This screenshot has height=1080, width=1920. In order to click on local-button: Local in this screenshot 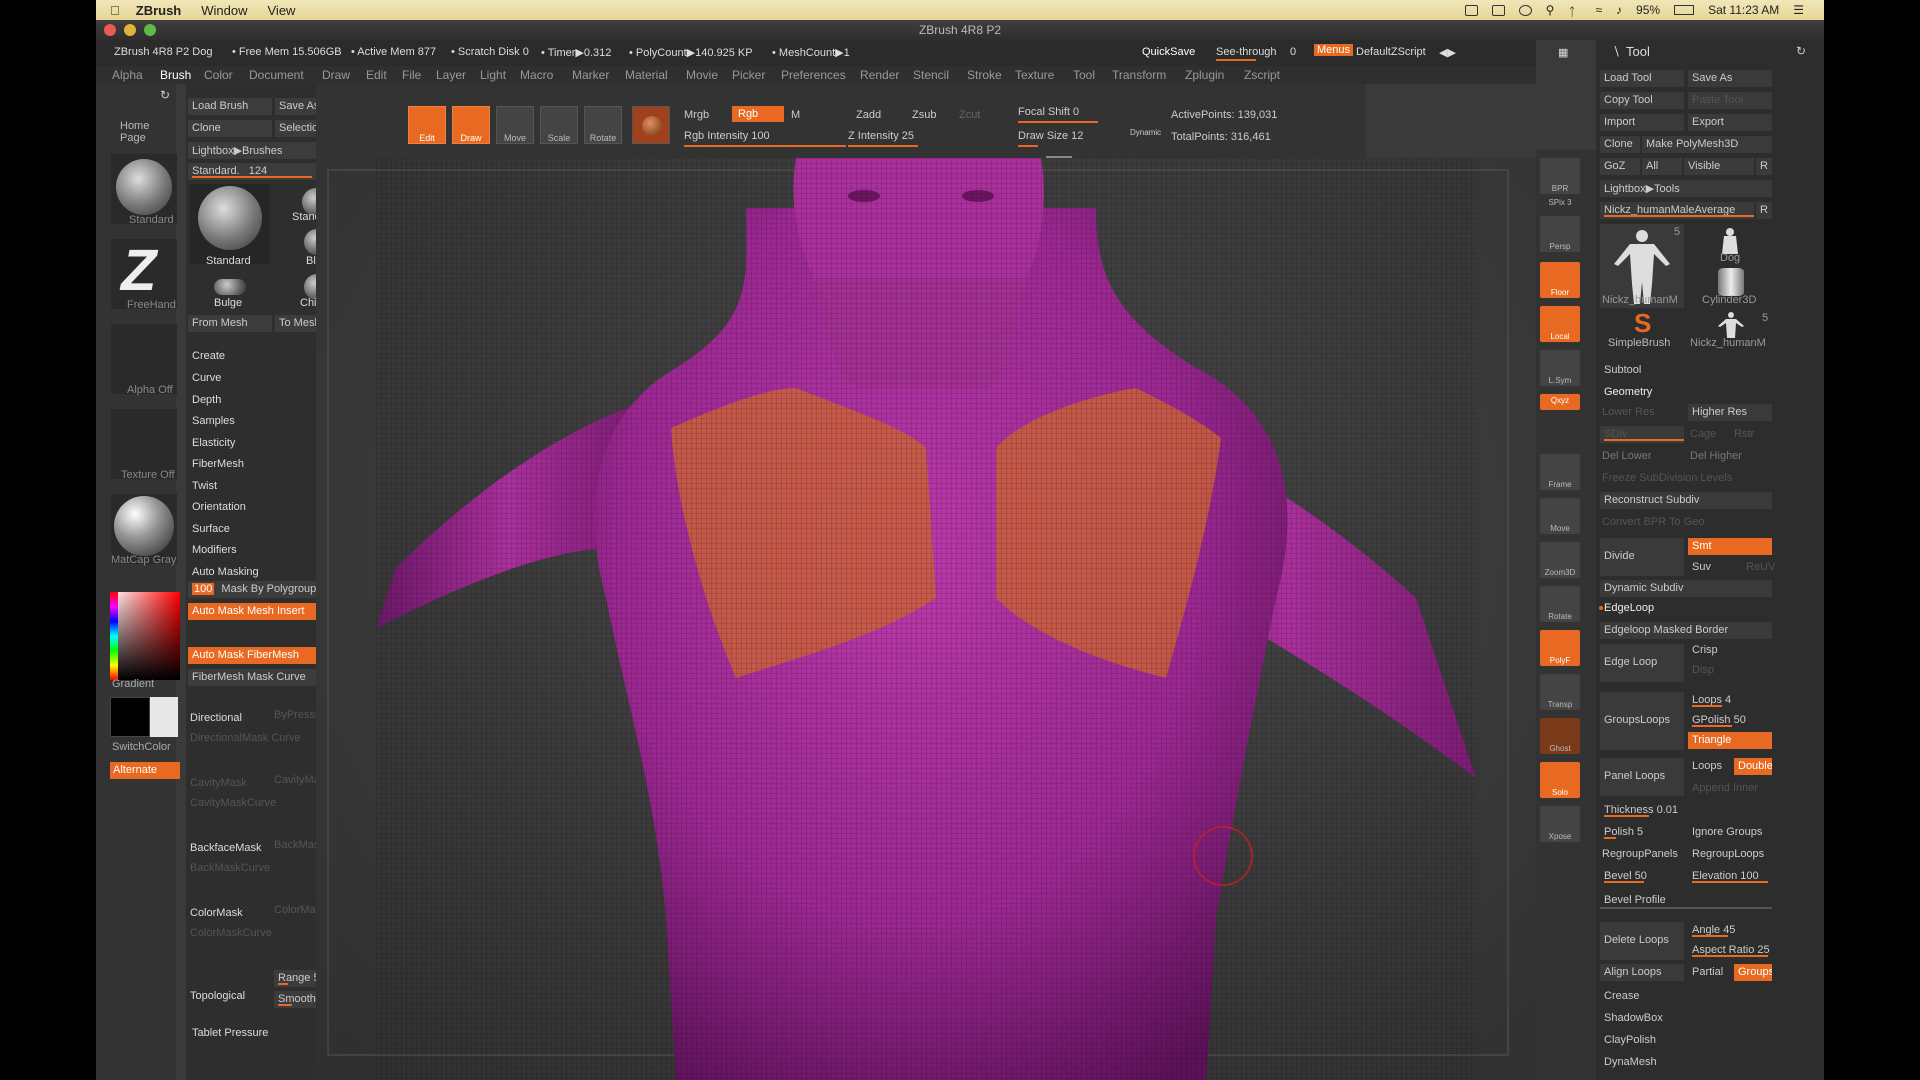, I will do `click(1560, 324)`.